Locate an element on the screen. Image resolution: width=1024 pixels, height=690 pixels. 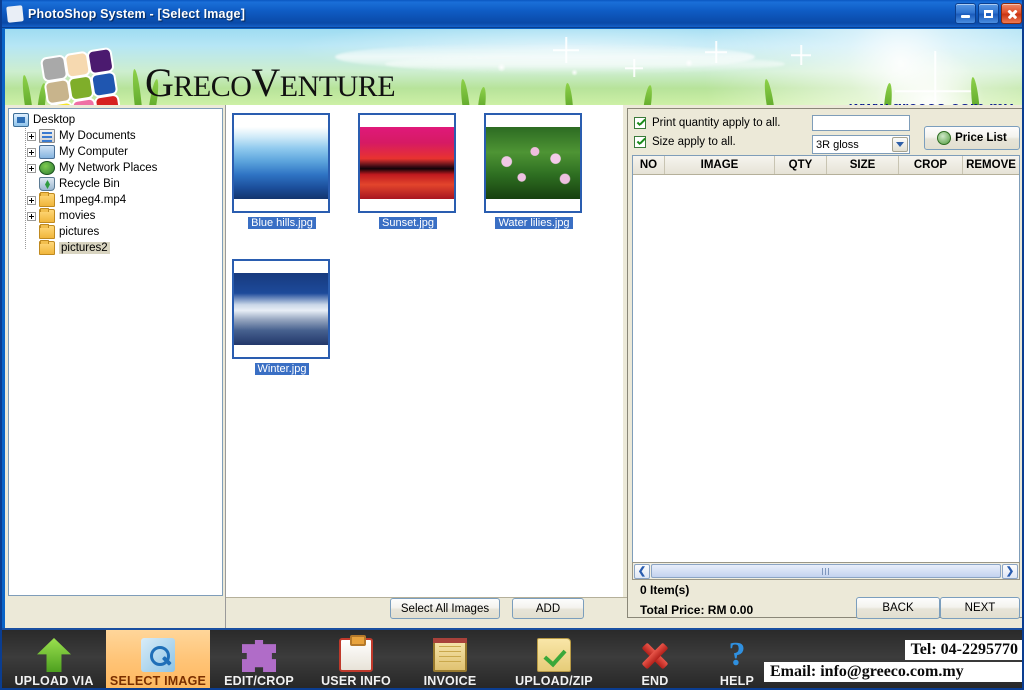
thumbnail-image is located at coordinates (281, 309).